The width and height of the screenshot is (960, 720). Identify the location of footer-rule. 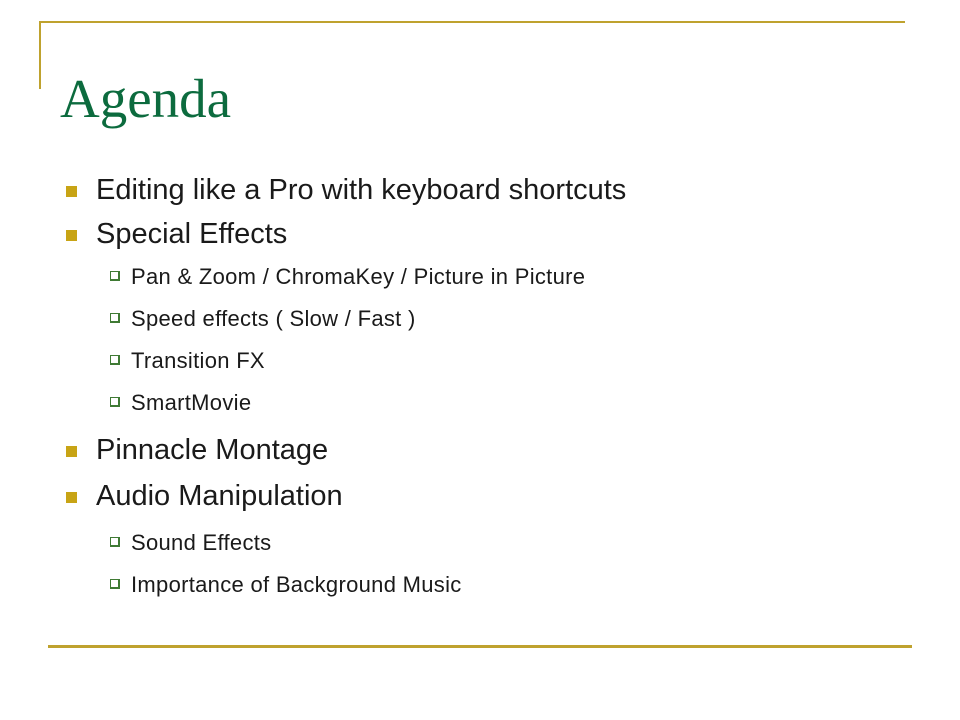
(480, 646).